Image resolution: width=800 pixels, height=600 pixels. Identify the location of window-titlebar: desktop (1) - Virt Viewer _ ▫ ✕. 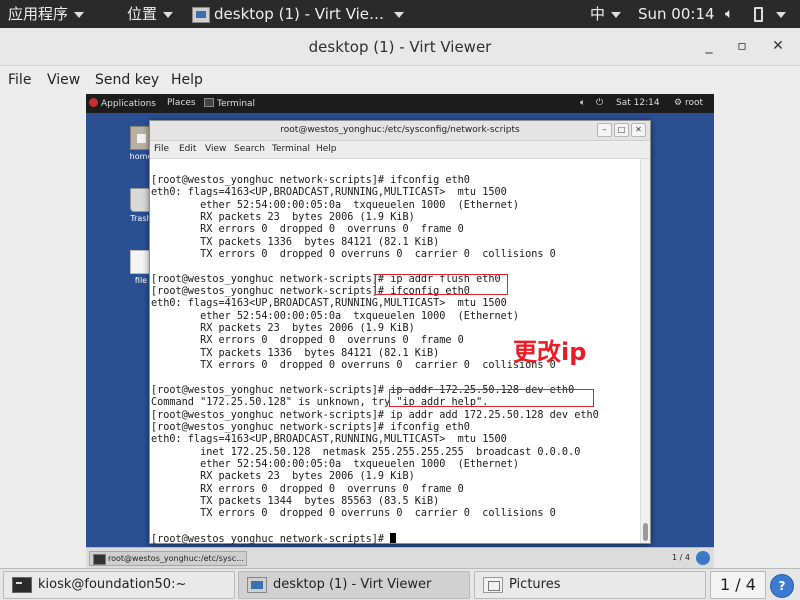
(400, 47).